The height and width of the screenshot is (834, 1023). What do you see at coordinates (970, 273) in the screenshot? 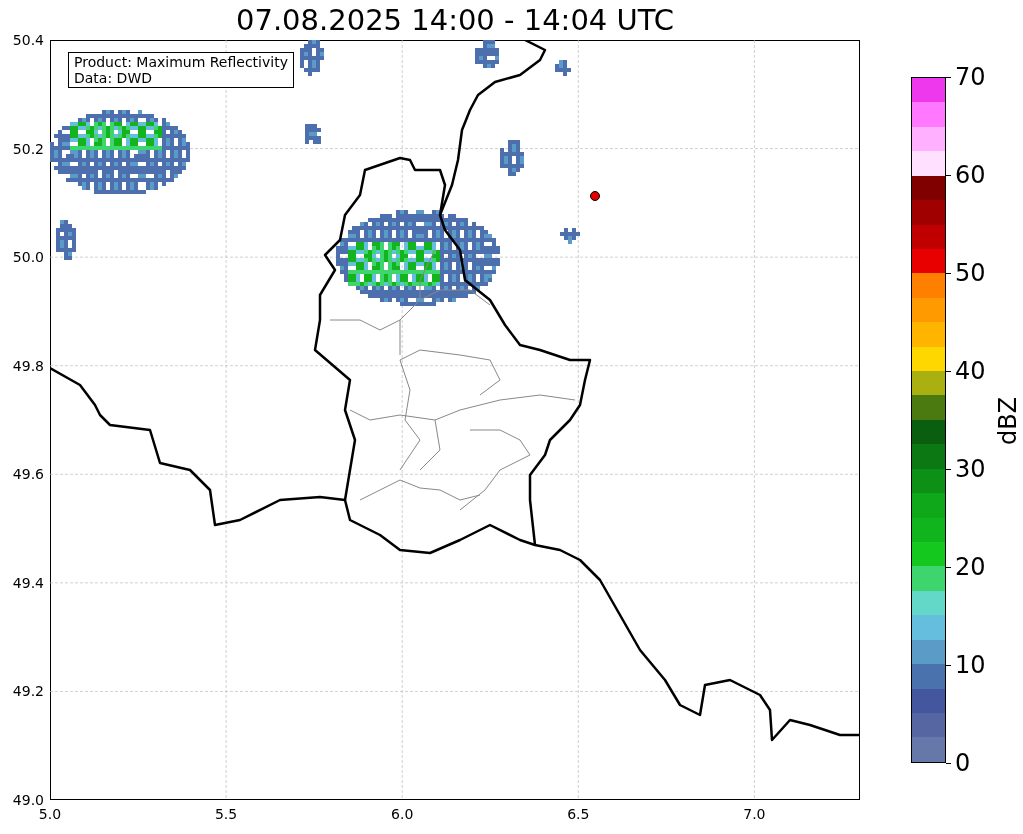
I see `colorbar-tick-label: 50` at bounding box center [970, 273].